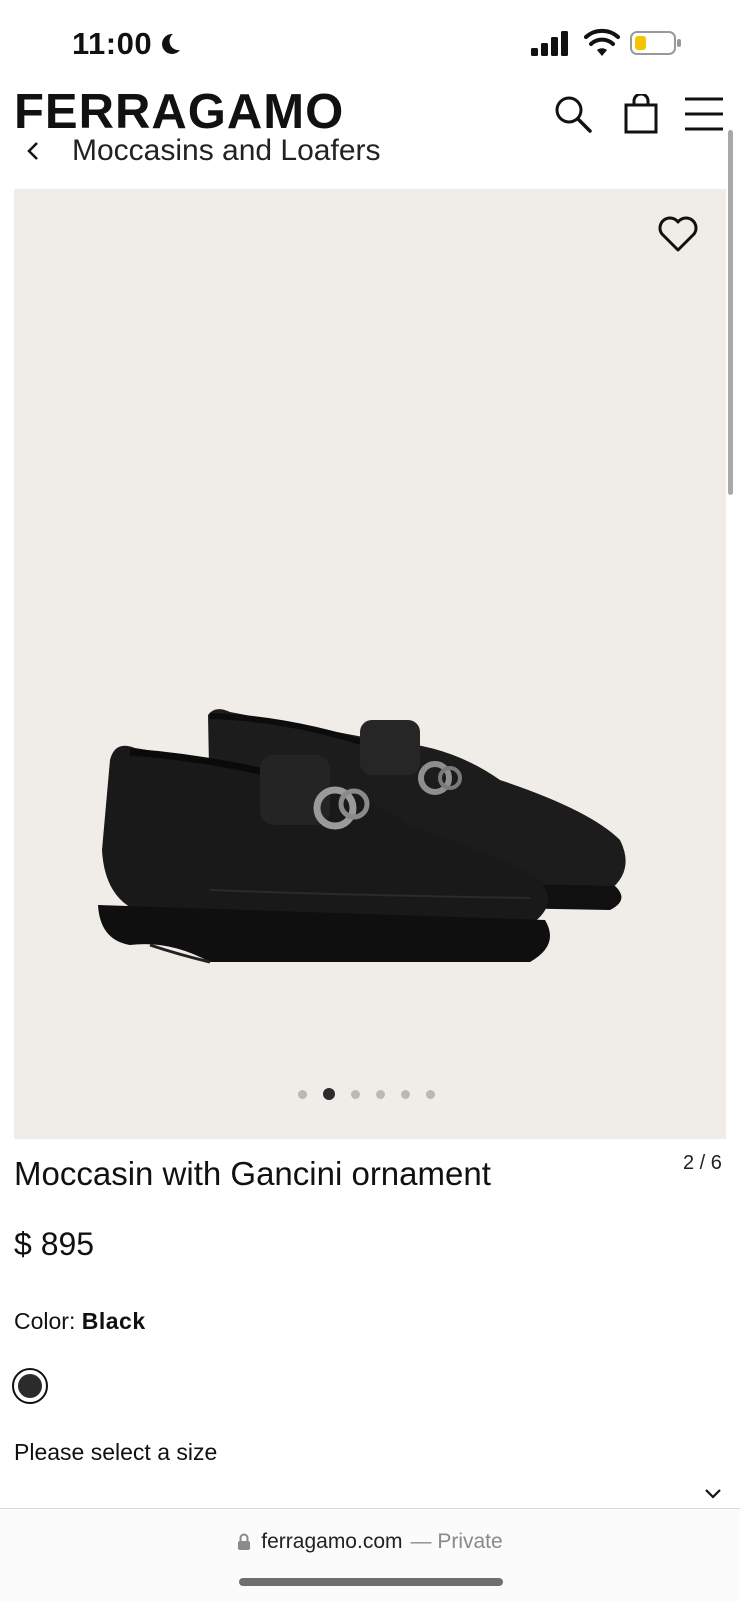  Describe the element at coordinates (244, 1541) in the screenshot. I see `lock-icon` at that location.